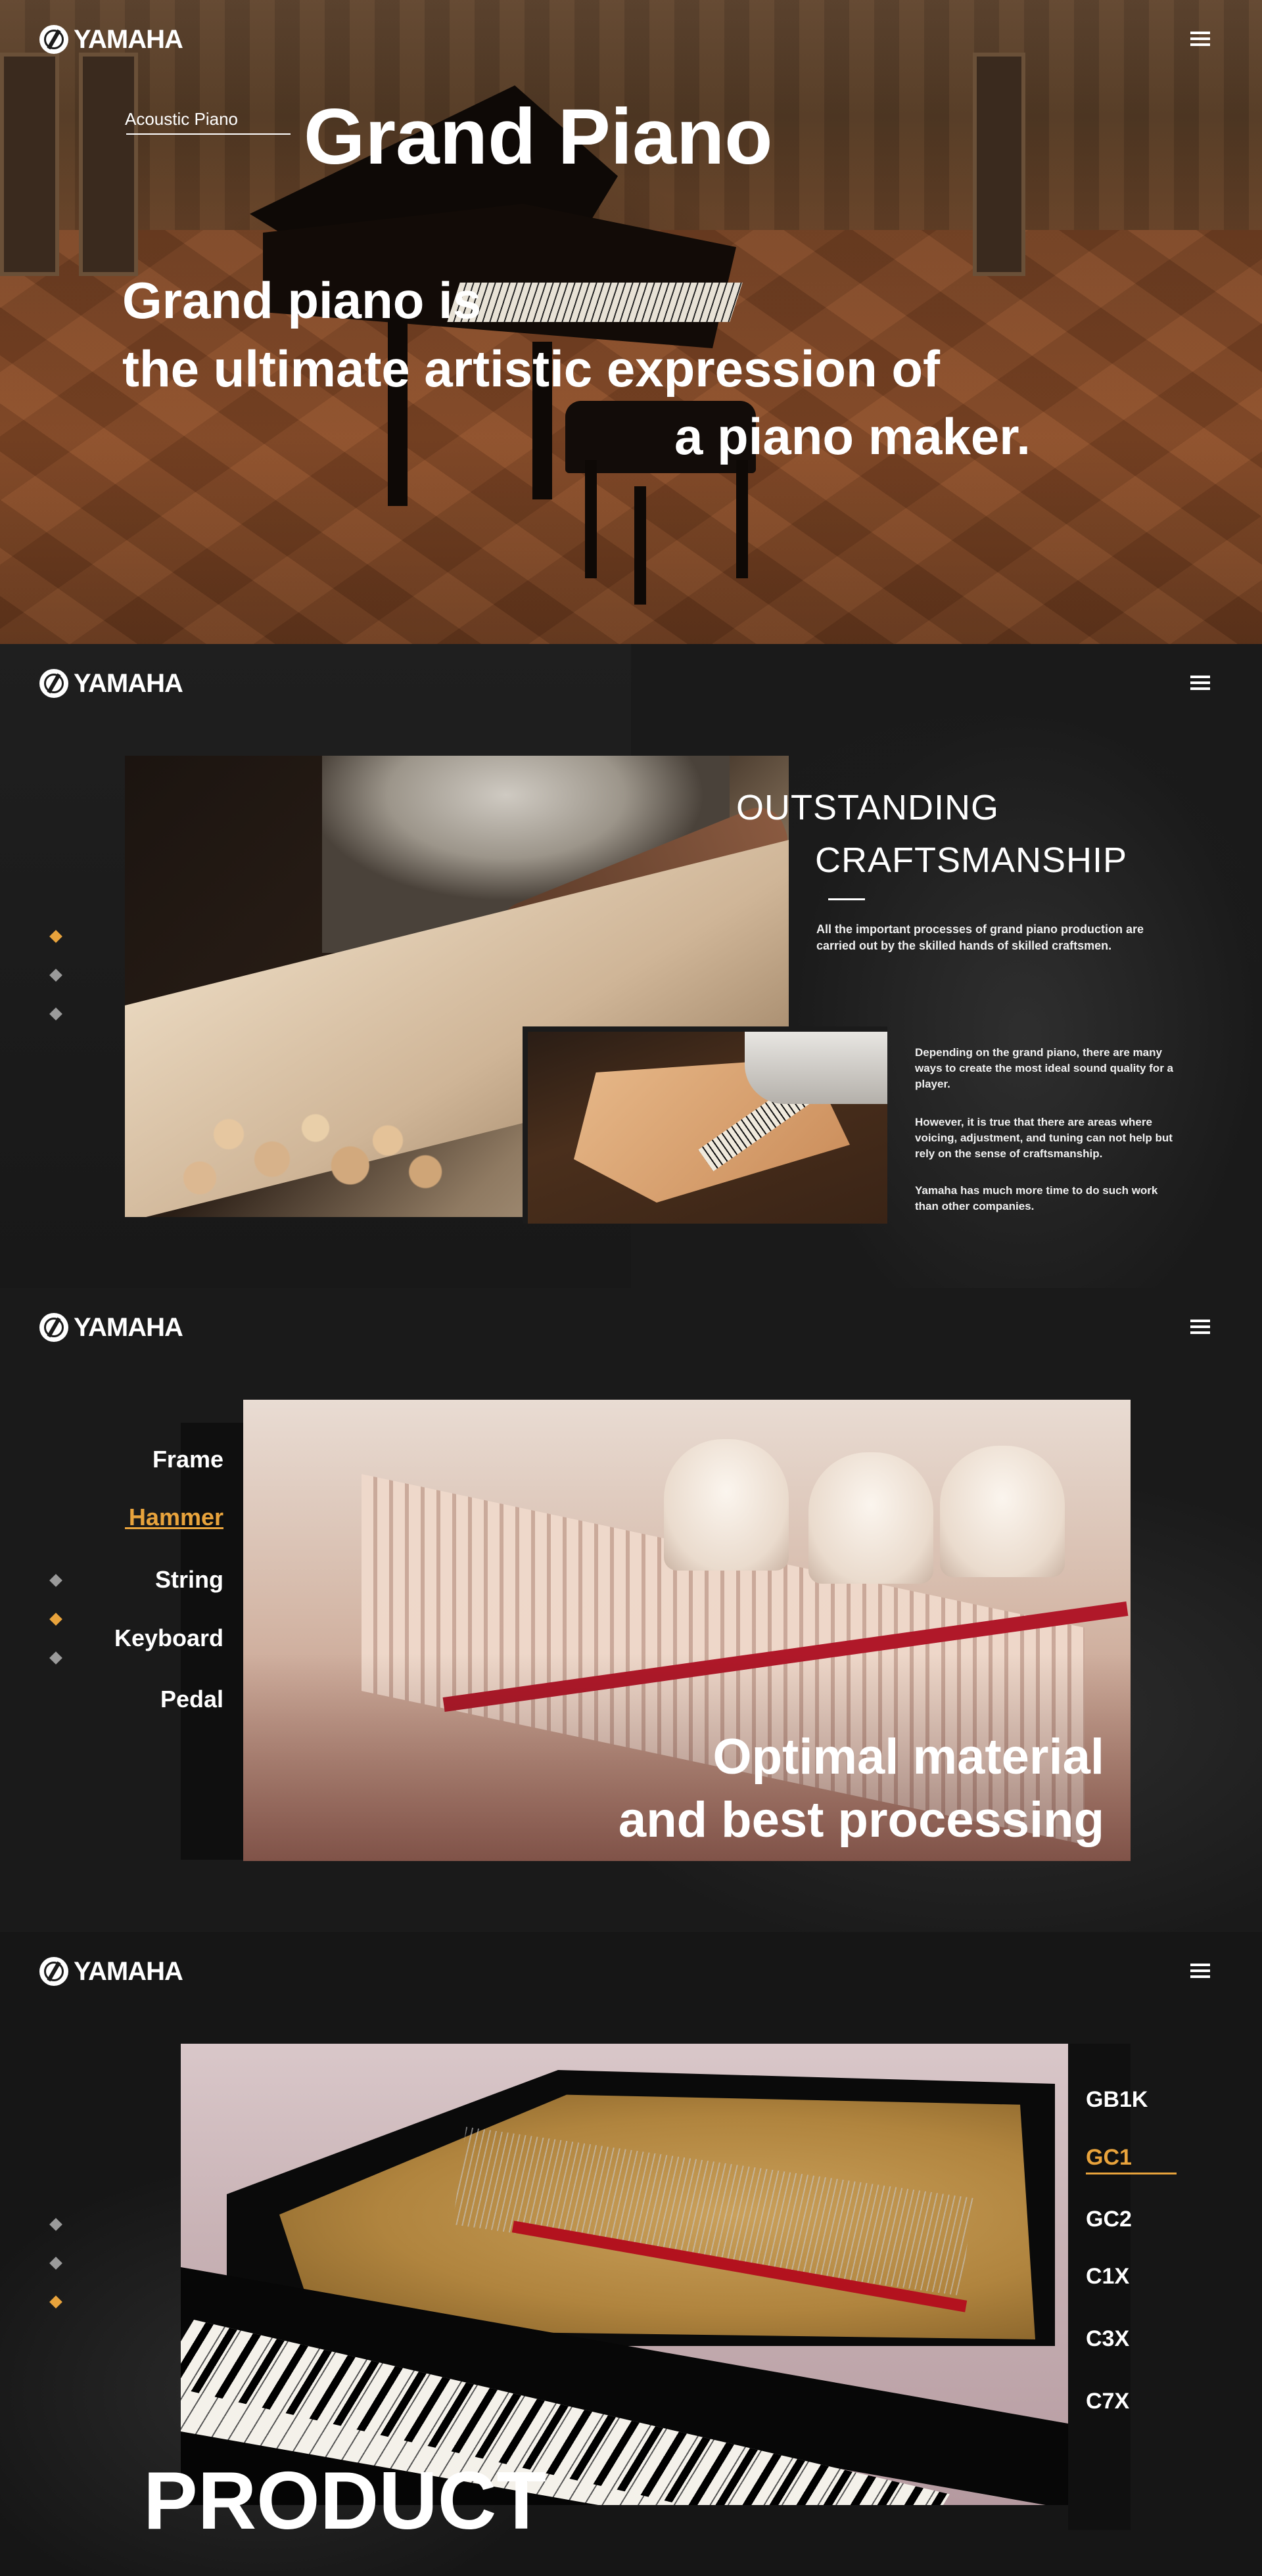 Image resolution: width=1262 pixels, height=2576 pixels. I want to click on category-link: Acoustic Piano, so click(181, 119).